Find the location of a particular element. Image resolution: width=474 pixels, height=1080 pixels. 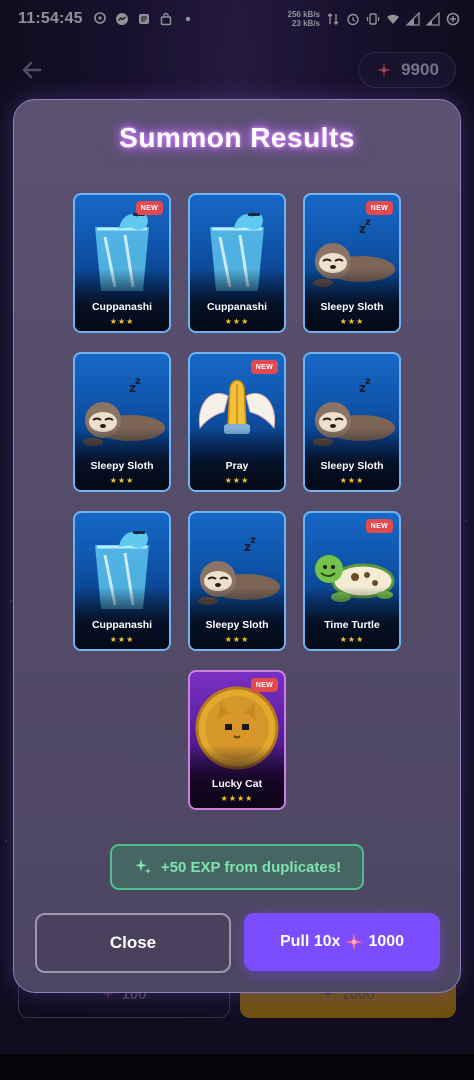

exp-banner: +50 EXP from duplicates! is located at coordinates (237, 867).